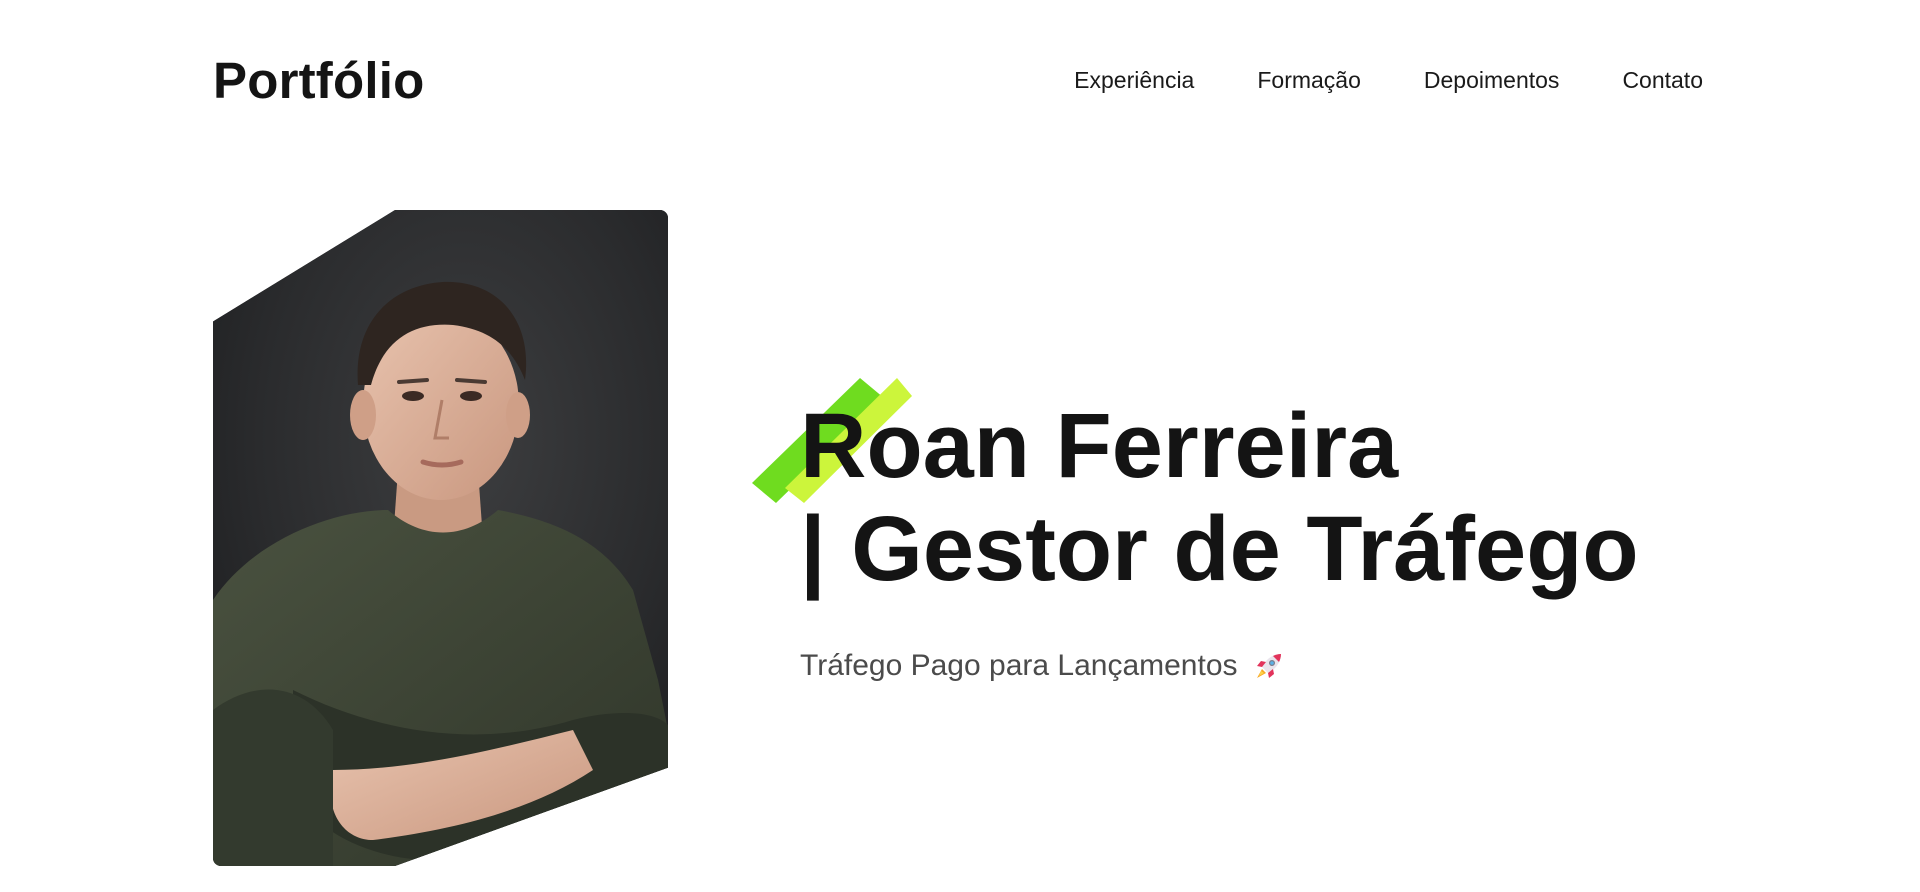 The height and width of the screenshot is (892, 1920). I want to click on hero-title-line2: | Gestor de Tráfego, so click(1219, 549).